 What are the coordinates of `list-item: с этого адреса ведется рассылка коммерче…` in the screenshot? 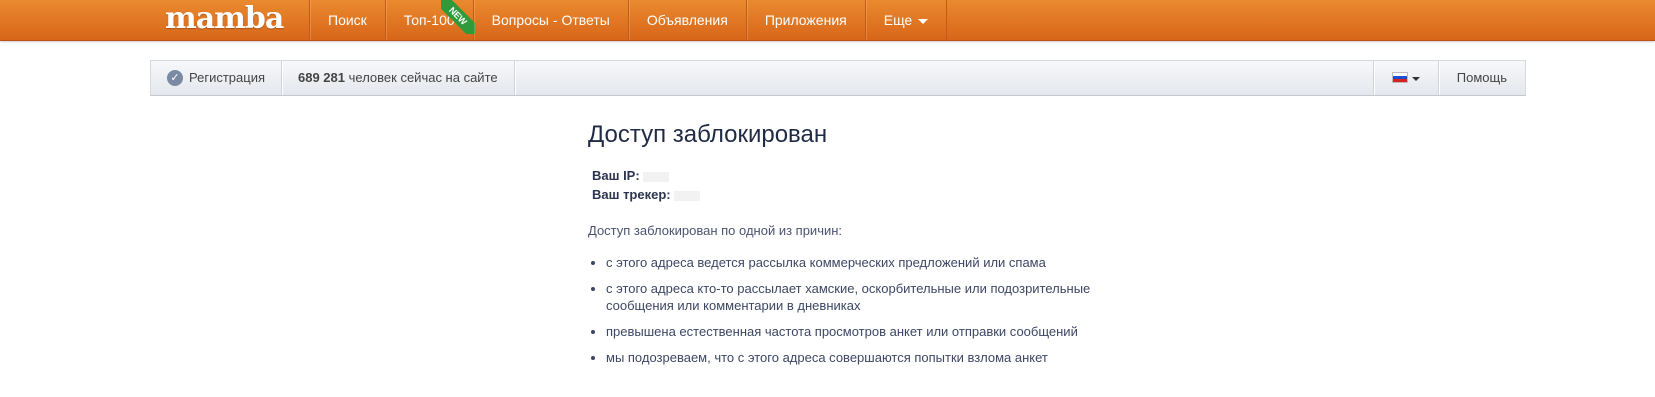 It's located at (877, 262).